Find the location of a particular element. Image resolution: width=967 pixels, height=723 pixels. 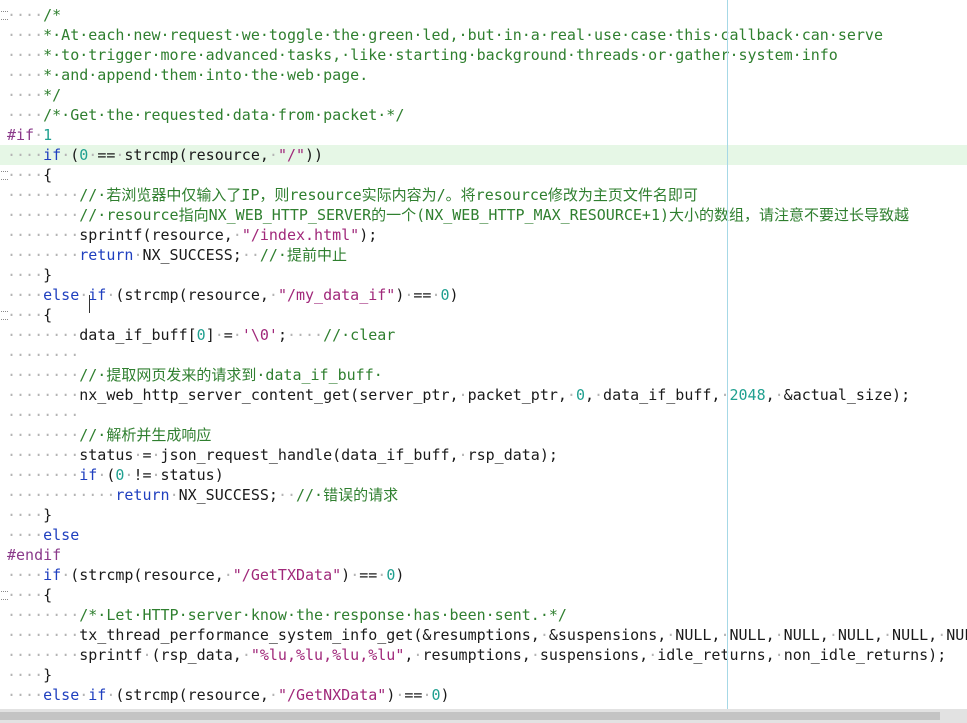

line-text: ············return·NX_SUCCESS;··//·错误的请求 is located at coordinates (202, 495).